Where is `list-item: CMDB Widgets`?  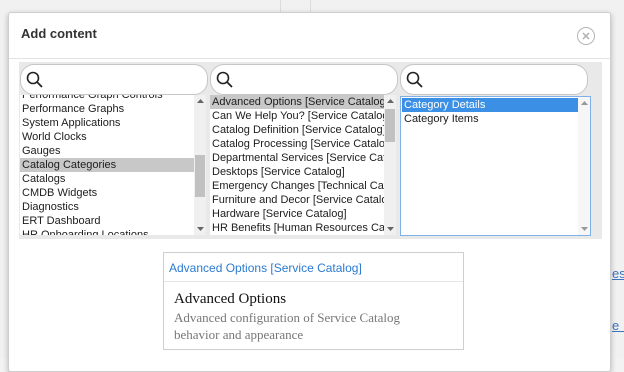 list-item: CMDB Widgets is located at coordinates (107, 193).